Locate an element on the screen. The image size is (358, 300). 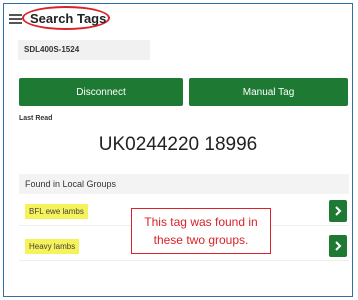
hamburger-menu-icon is located at coordinates (15, 19).